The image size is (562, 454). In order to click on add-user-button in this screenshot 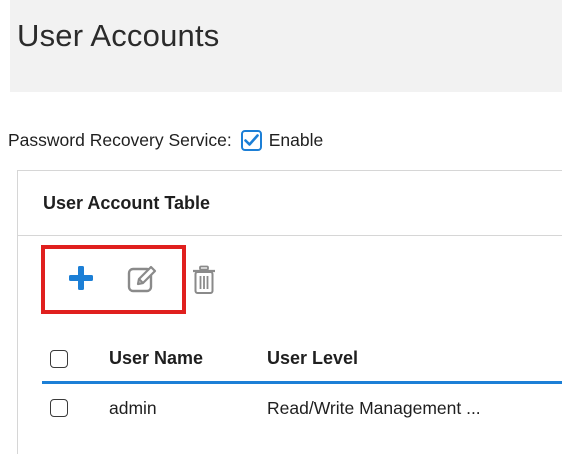, I will do `click(81, 278)`.